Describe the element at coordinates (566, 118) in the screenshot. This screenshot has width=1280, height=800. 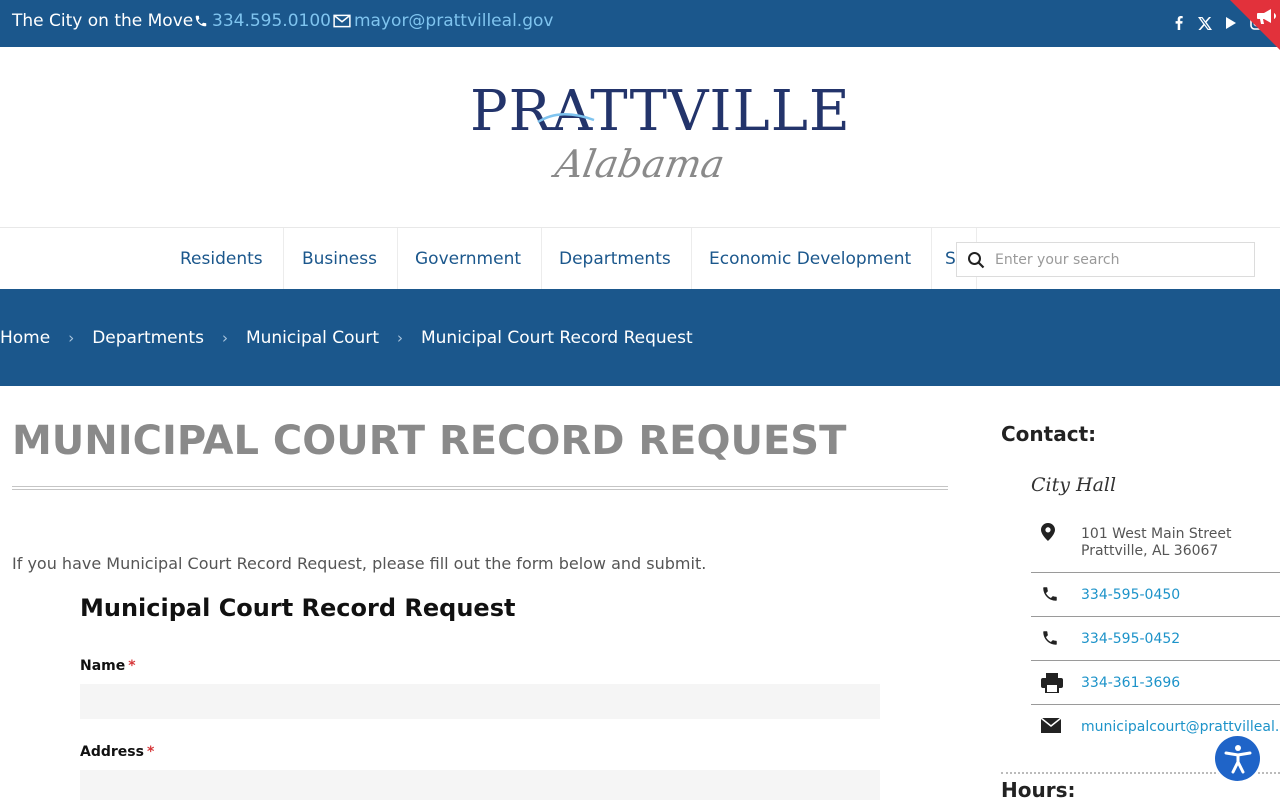
I see `logo-swoosh` at that location.